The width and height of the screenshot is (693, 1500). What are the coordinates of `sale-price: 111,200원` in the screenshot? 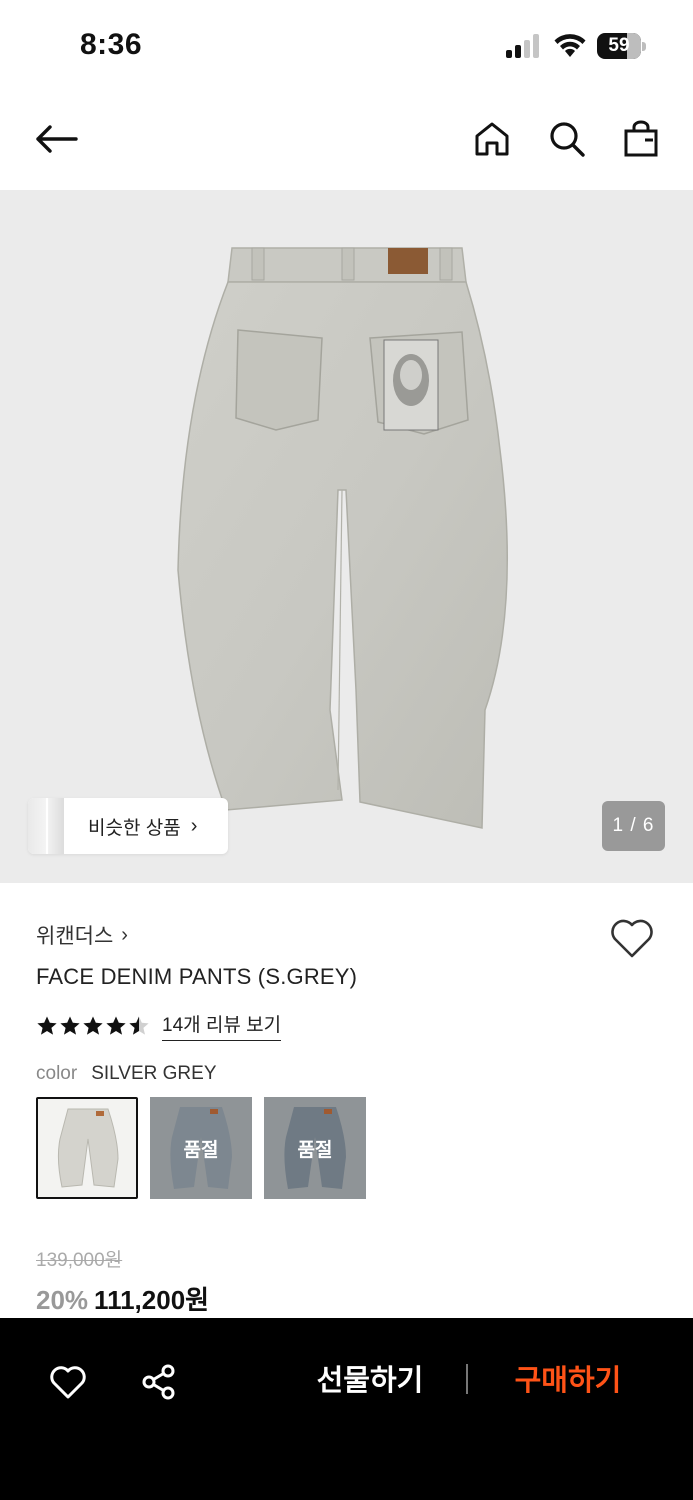 It's located at (152, 1300).